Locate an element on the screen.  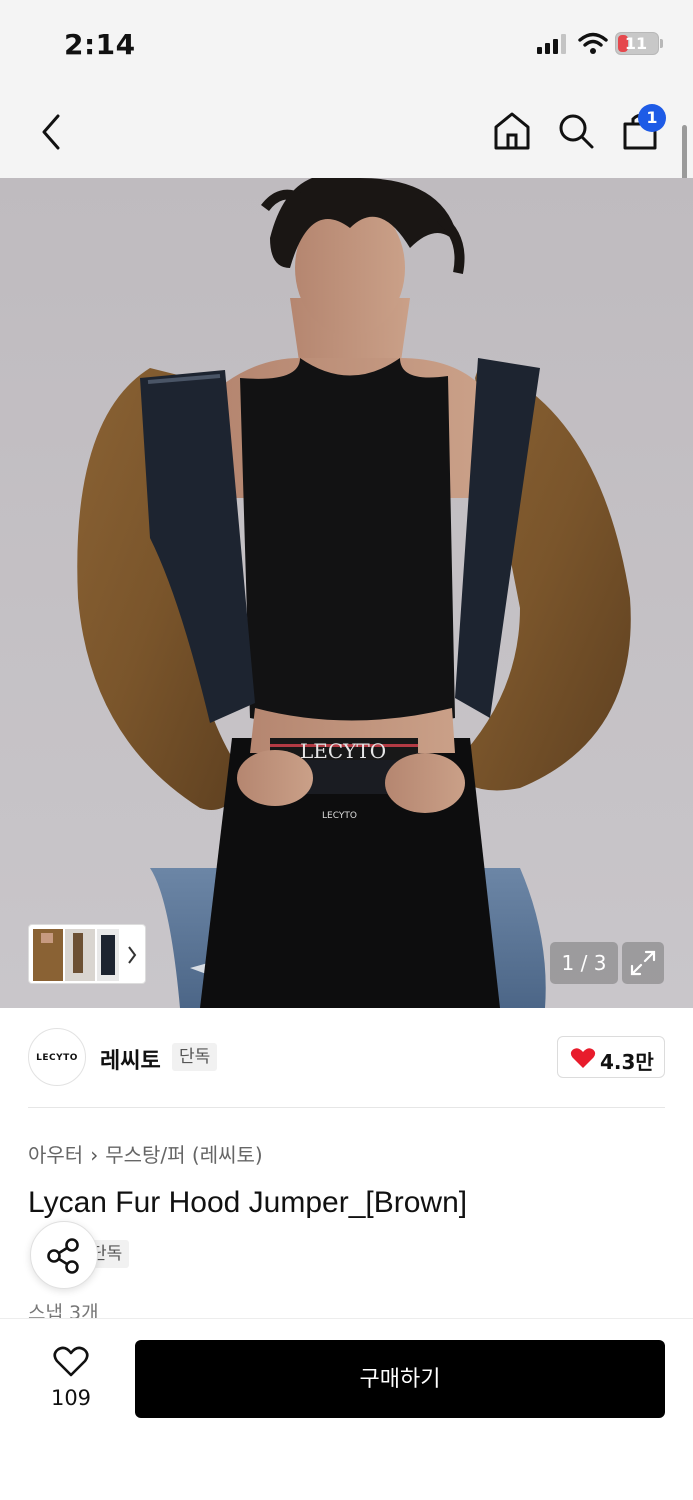
brand-like-button: 4.3만 is located at coordinates (611, 1057).